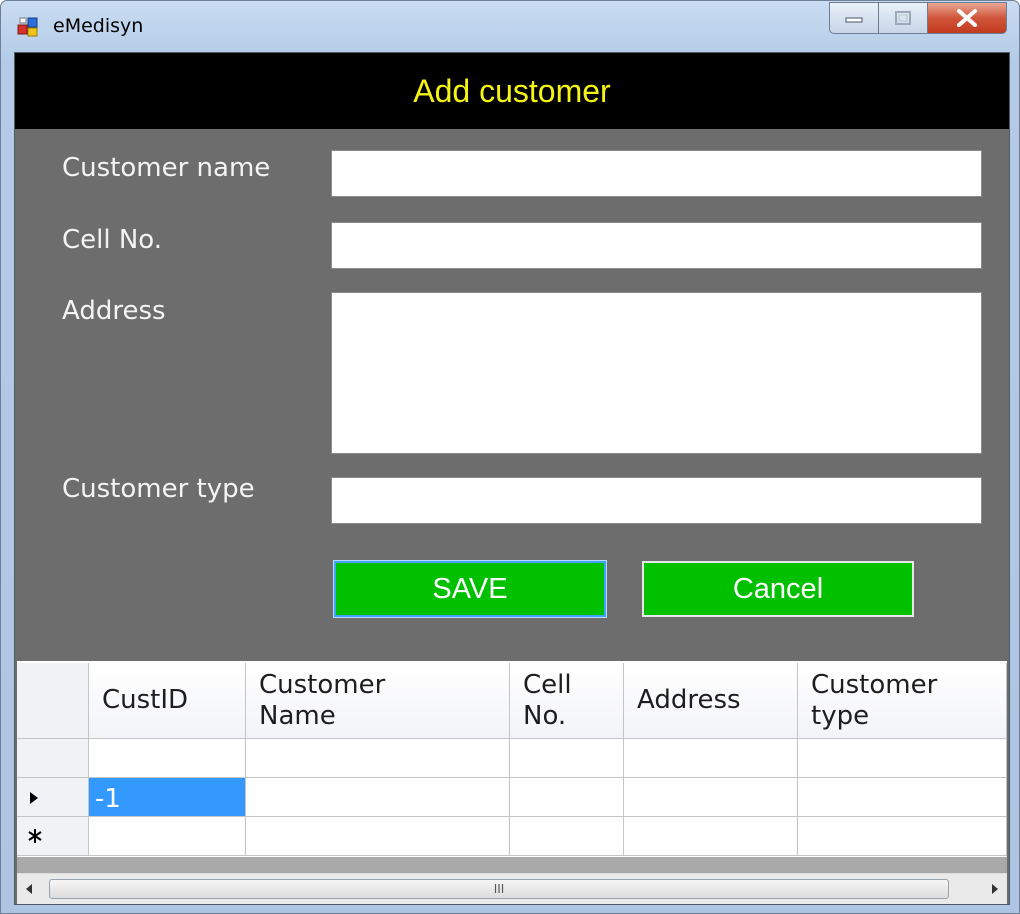  Describe the element at coordinates (656, 500) in the screenshot. I see `customer-type-input` at that location.